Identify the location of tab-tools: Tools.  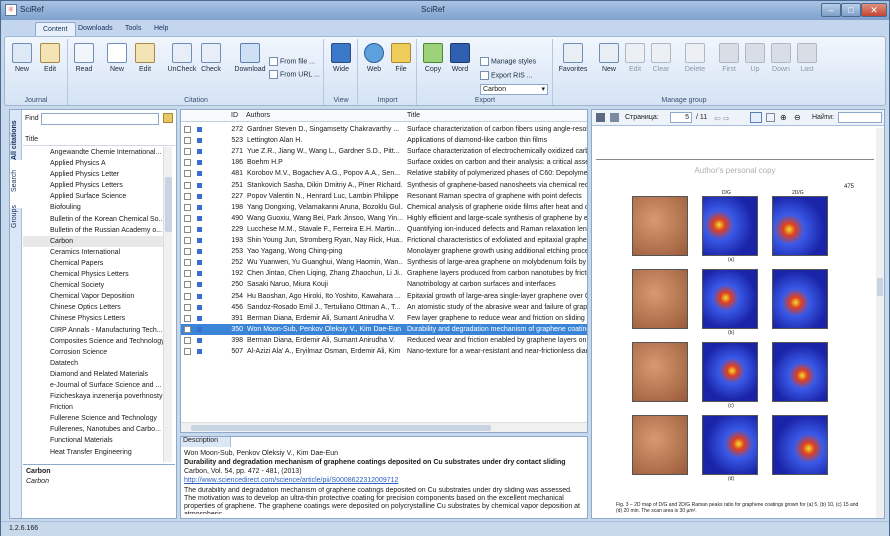
(133, 29).